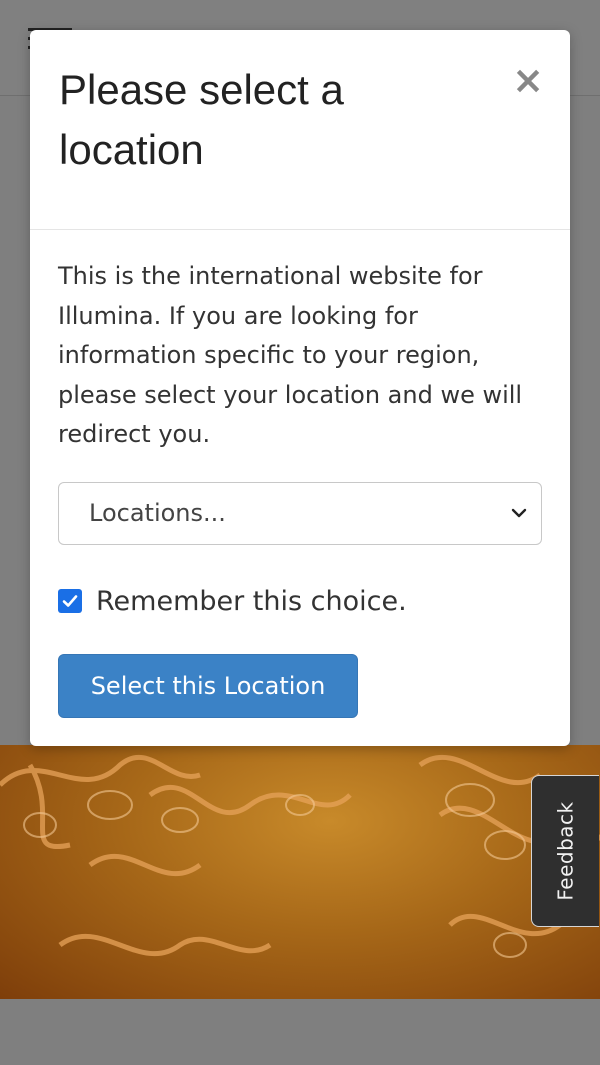 This screenshot has width=600, height=1065. I want to click on modal-title: Please select a location, so click(201, 119).